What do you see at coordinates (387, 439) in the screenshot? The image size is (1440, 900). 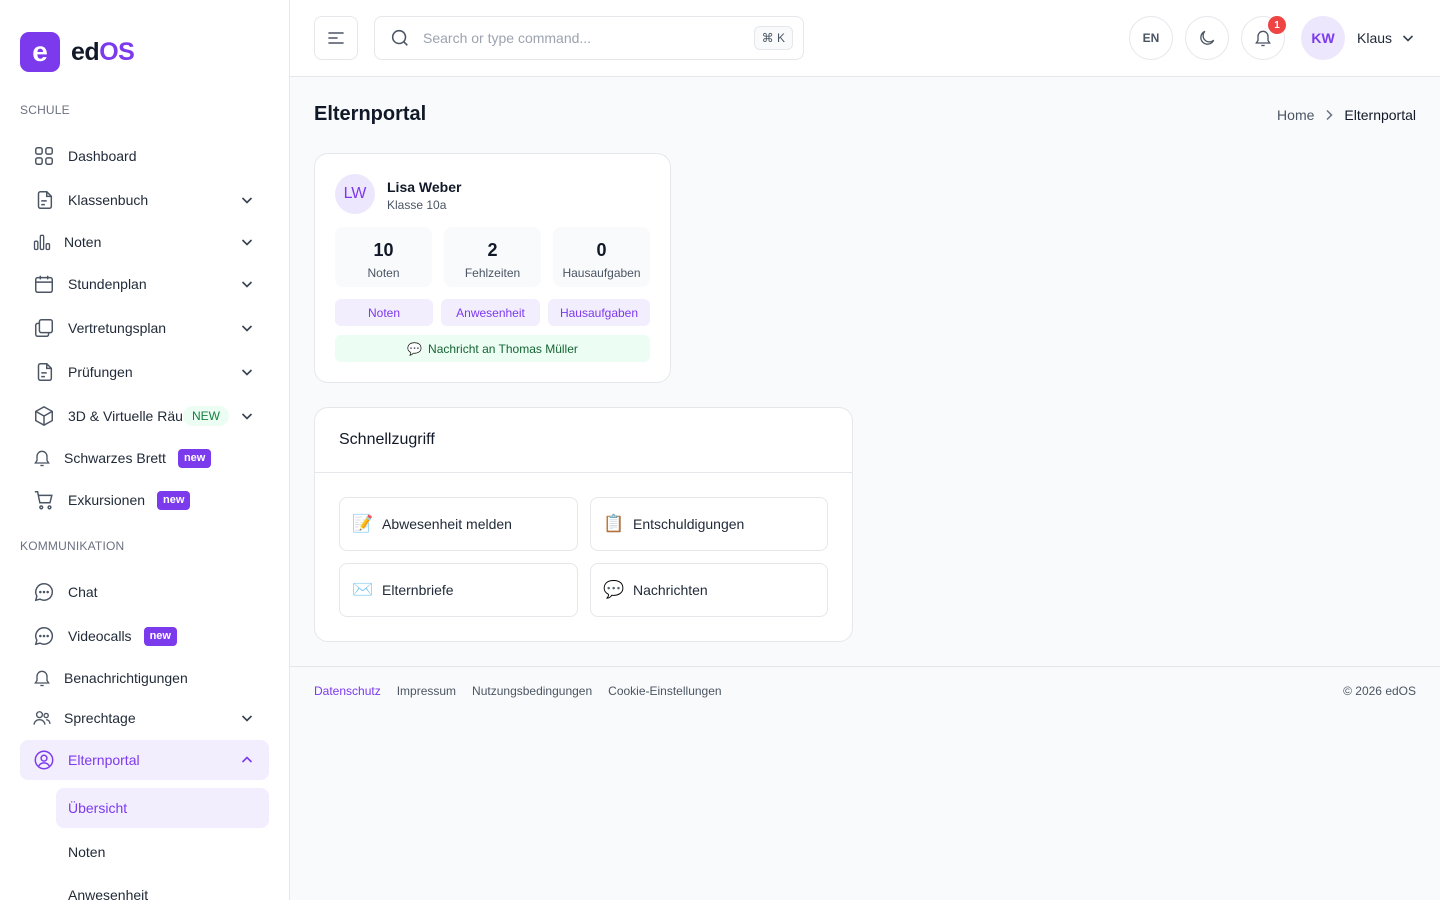 I see `quick-access-title: Schnellzugriff` at bounding box center [387, 439].